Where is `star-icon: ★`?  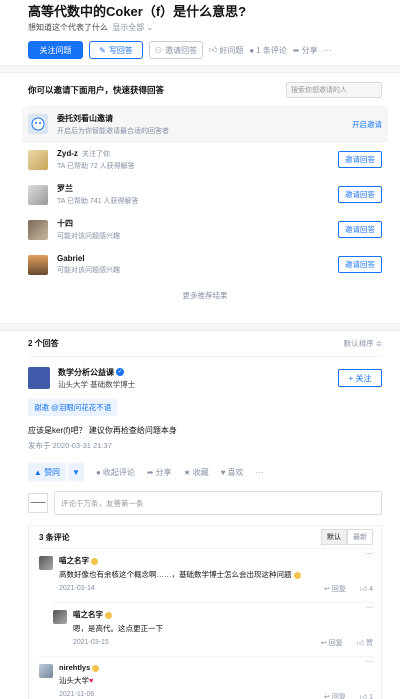 star-icon: ★ is located at coordinates (187, 472).